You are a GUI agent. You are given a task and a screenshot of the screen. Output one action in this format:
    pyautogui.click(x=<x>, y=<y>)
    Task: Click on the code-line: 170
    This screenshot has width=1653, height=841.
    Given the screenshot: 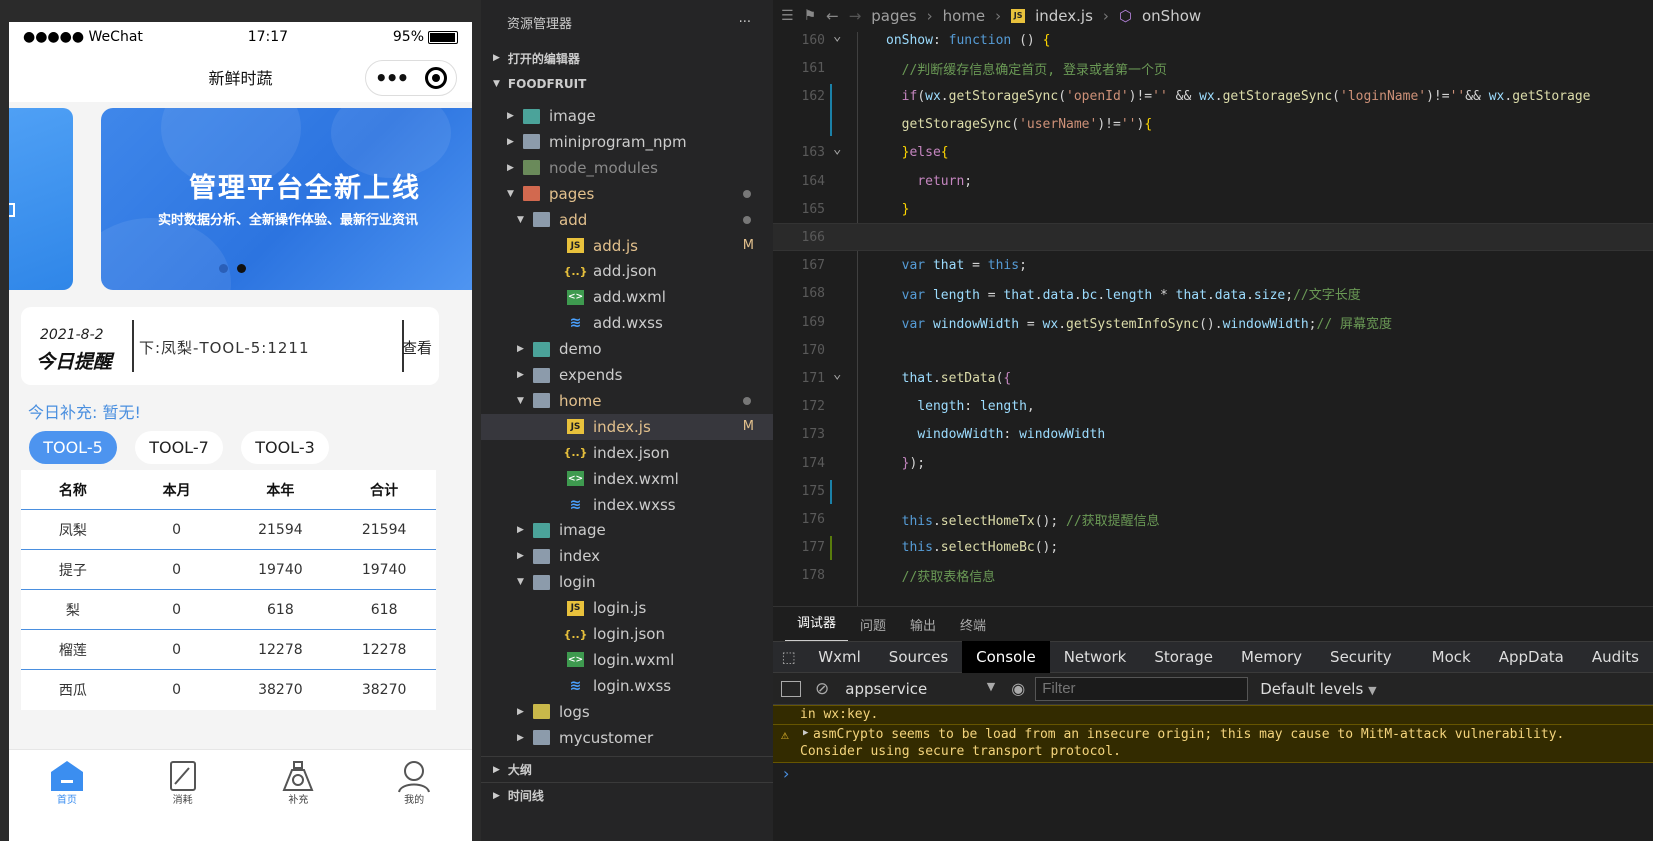 What is the action you would take?
    pyautogui.click(x=1213, y=350)
    